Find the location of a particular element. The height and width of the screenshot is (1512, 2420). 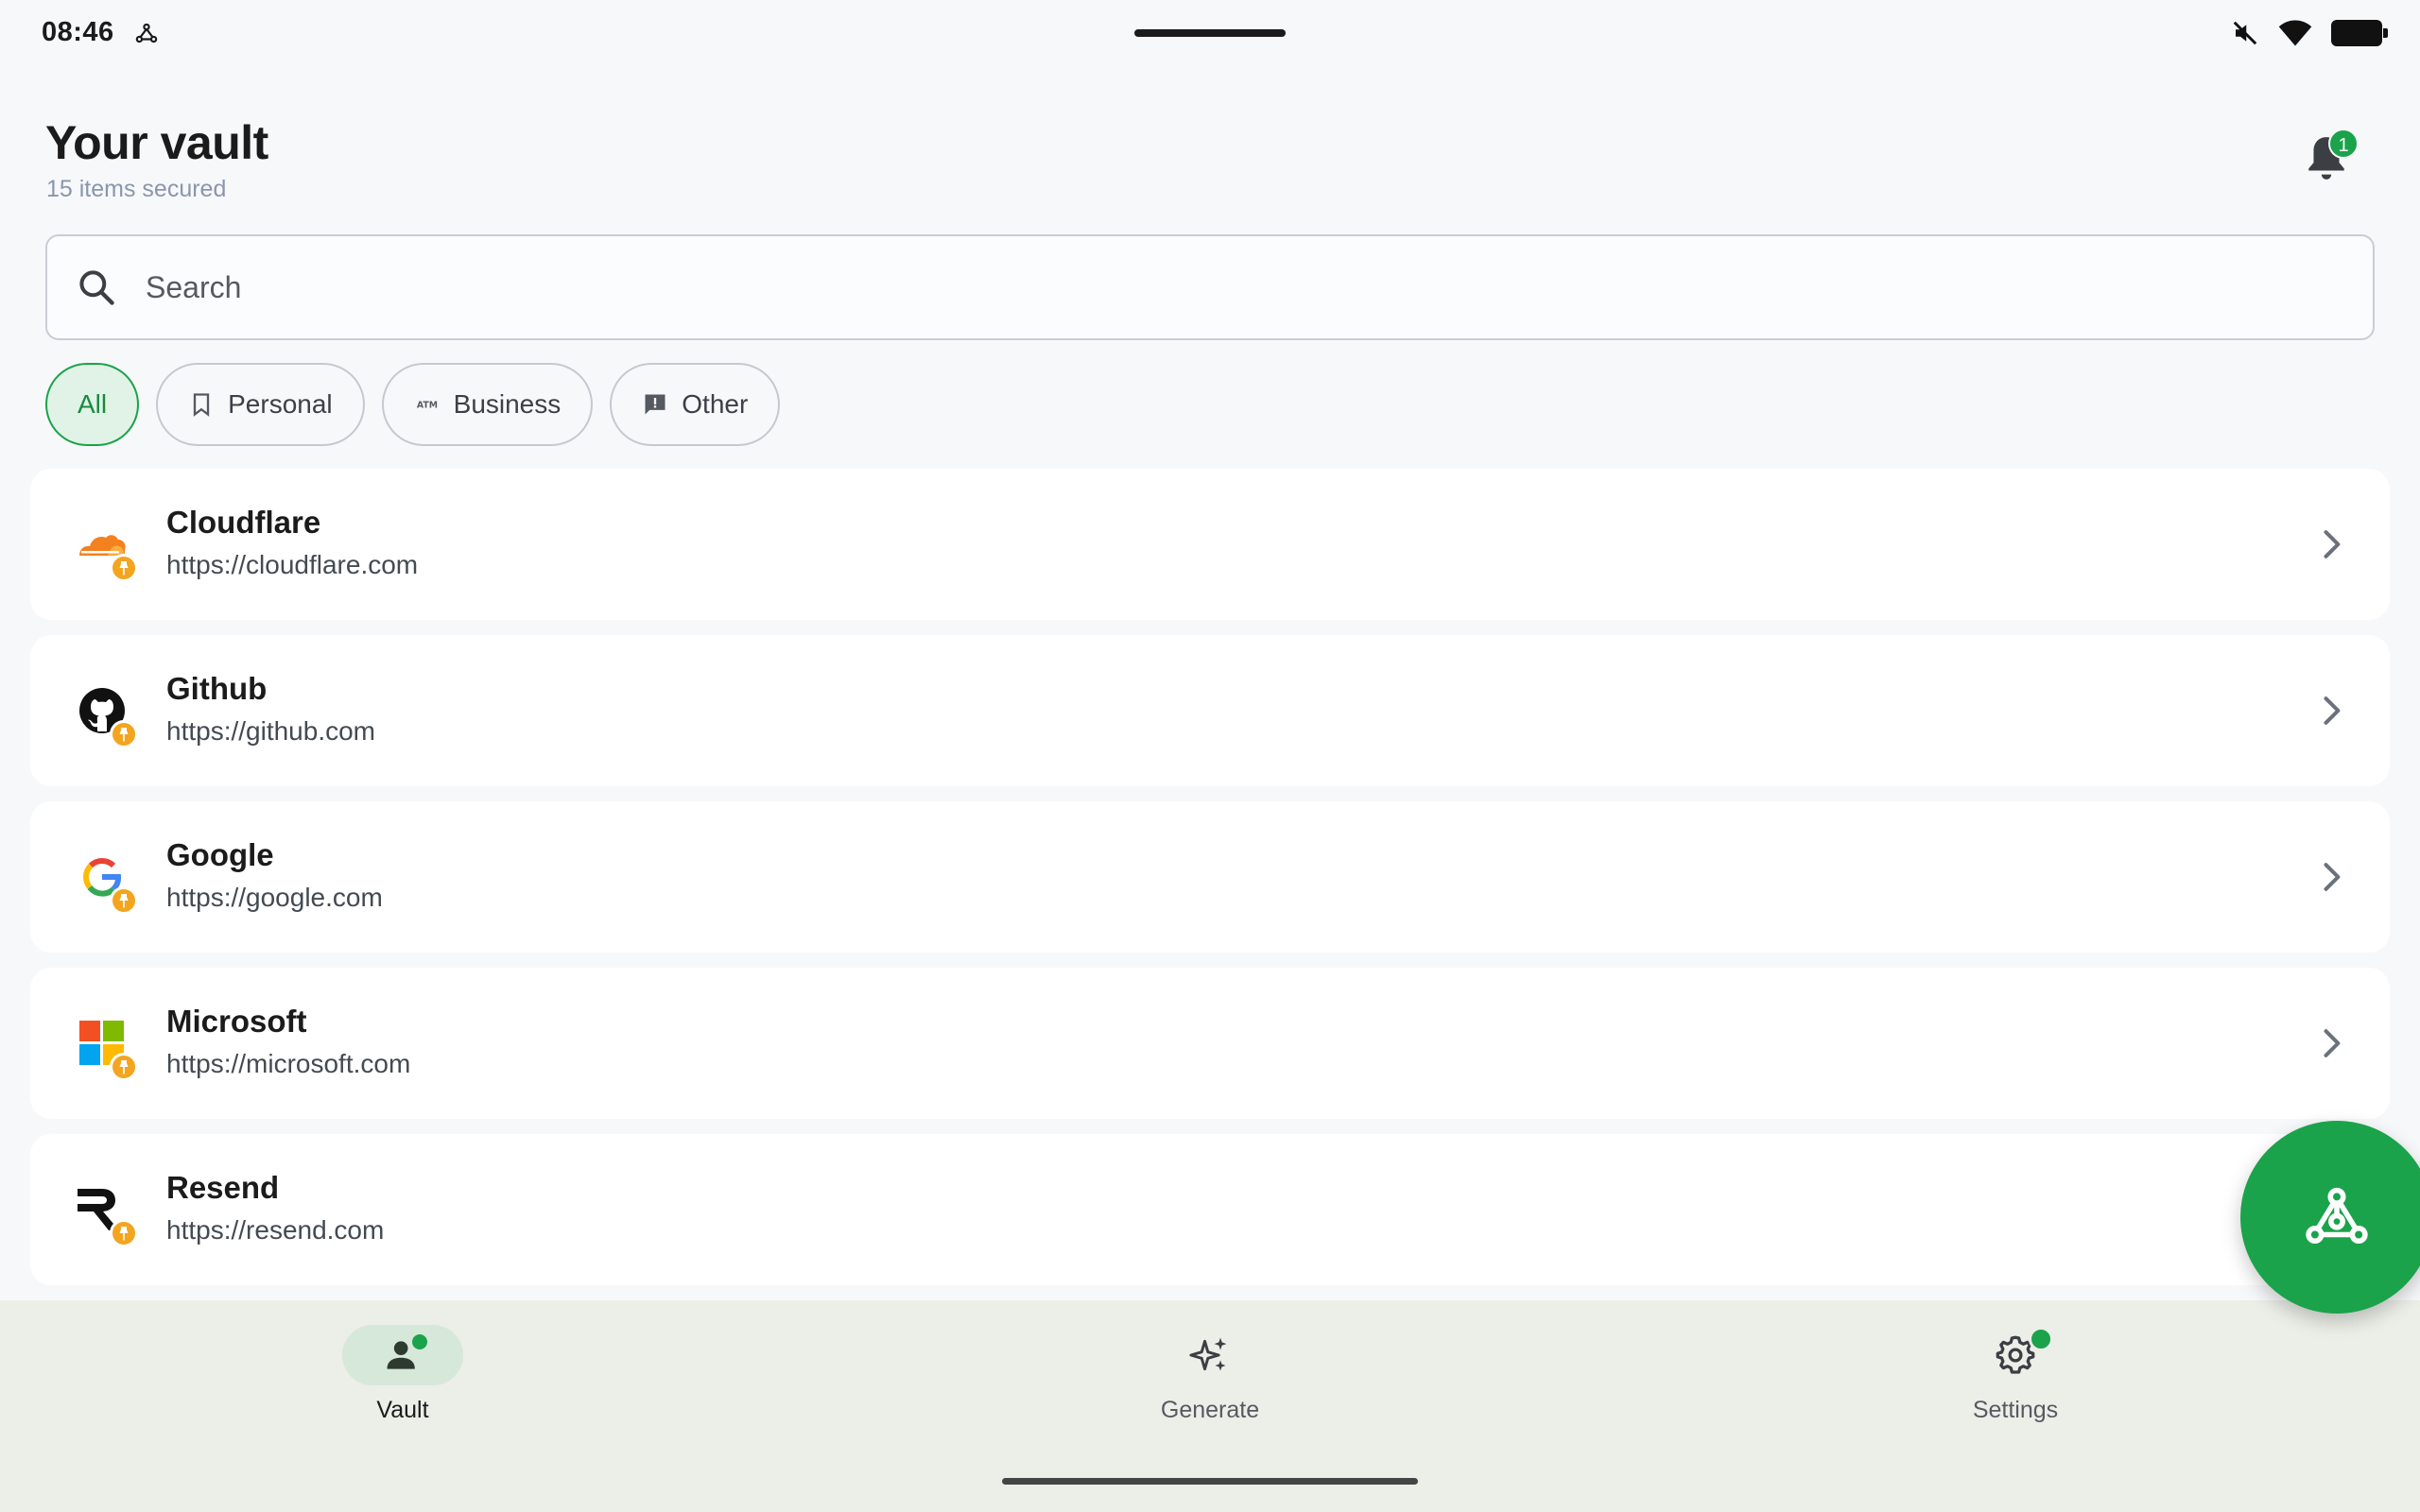

add-item-fab is located at coordinates (2330, 1217).